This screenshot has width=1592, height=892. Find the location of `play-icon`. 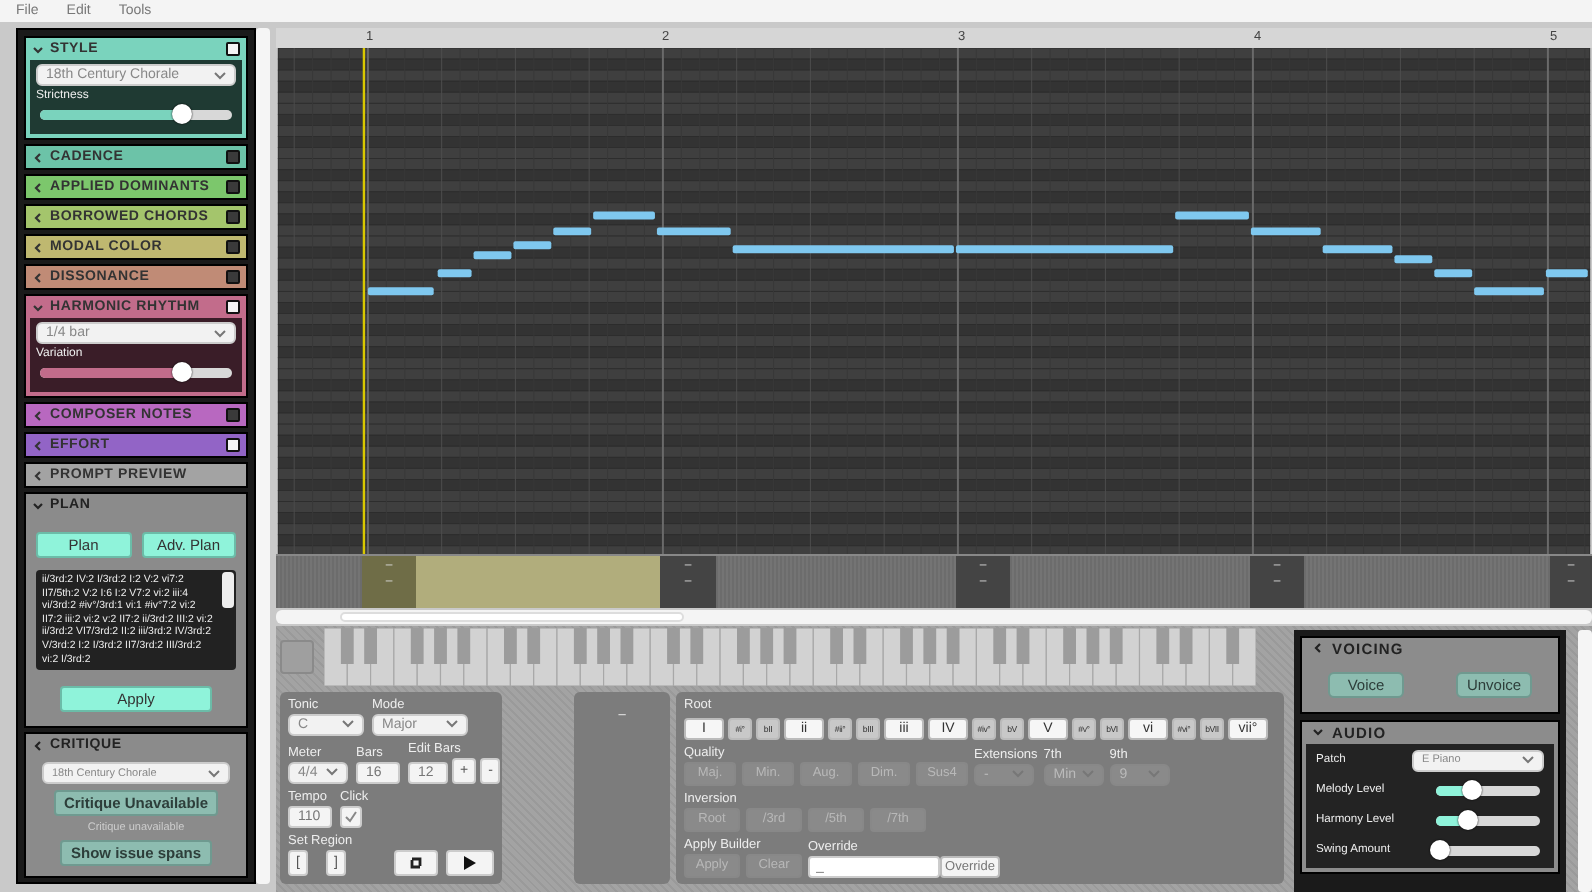

play-icon is located at coordinates (470, 862).